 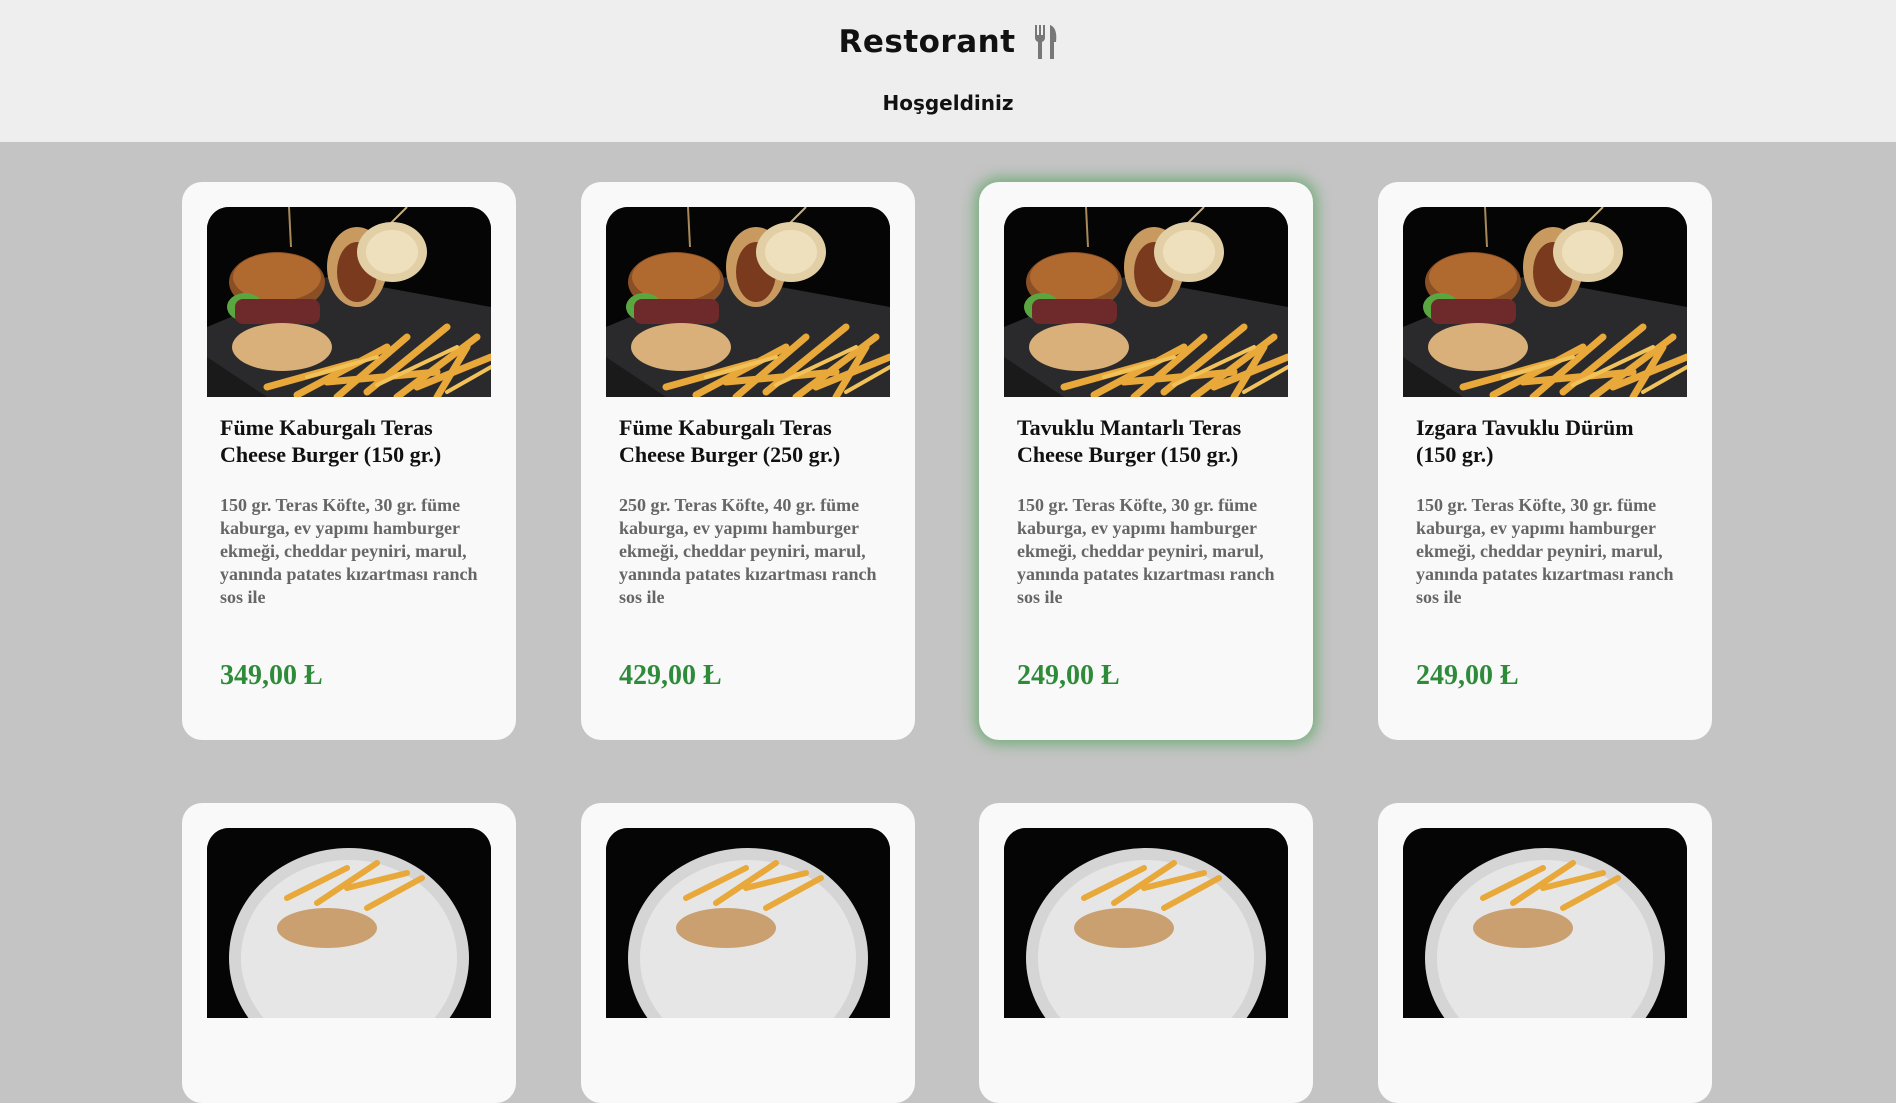 What do you see at coordinates (1046, 42) in the screenshot?
I see `fork-knife-icon` at bounding box center [1046, 42].